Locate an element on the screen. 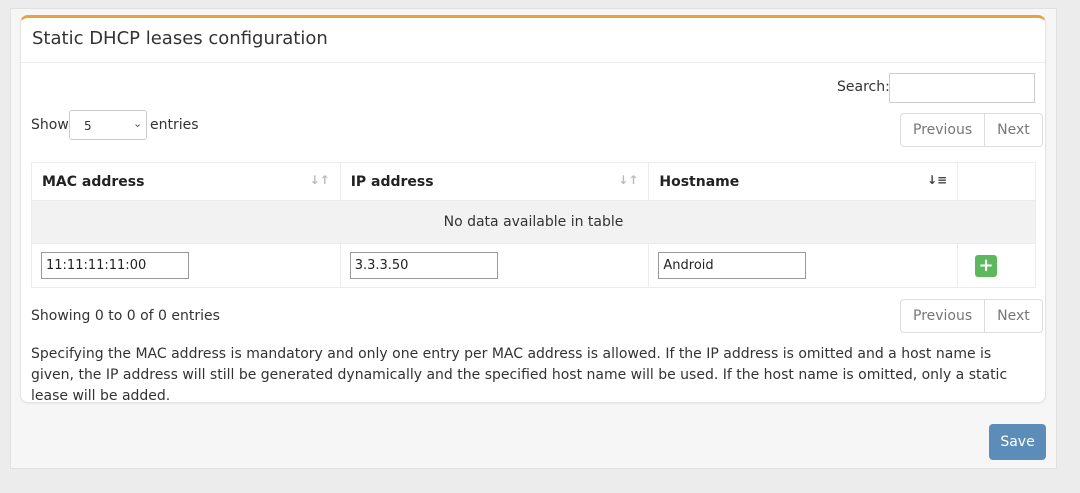 Image resolution: width=1080 pixels, height=493 pixels. hostname-input is located at coordinates (732, 265).